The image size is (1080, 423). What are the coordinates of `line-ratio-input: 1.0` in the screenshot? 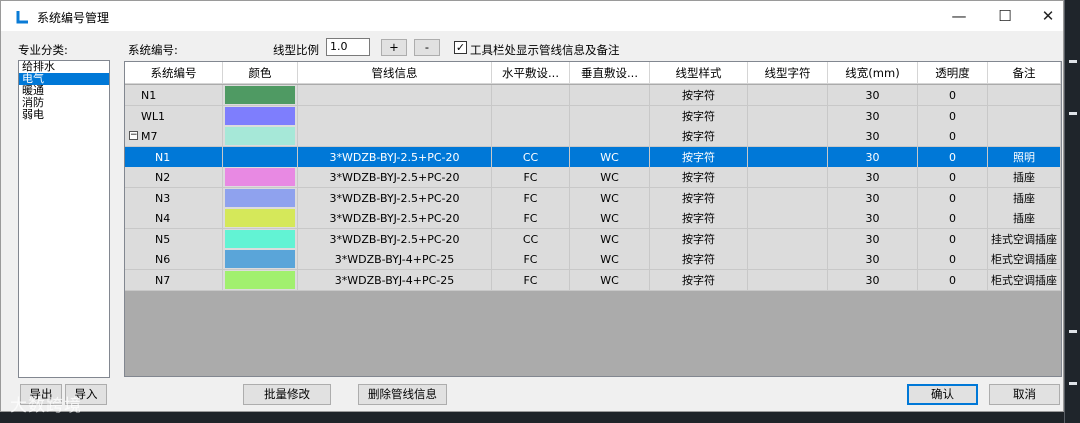 It's located at (348, 47).